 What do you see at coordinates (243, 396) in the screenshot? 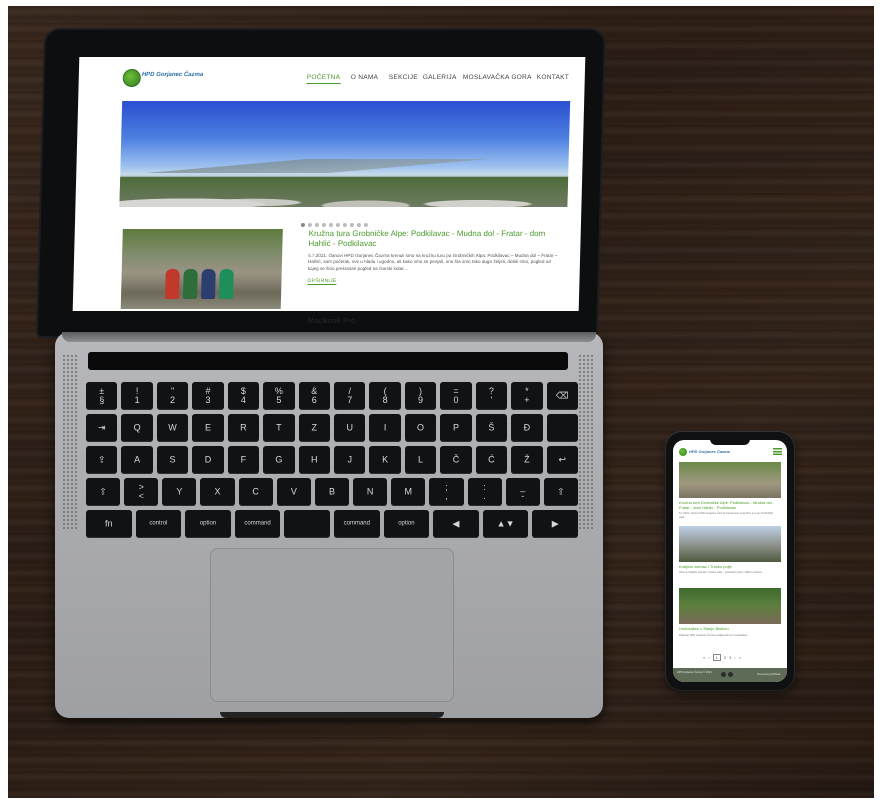
I see `keyboard-key: $ 4` at bounding box center [243, 396].